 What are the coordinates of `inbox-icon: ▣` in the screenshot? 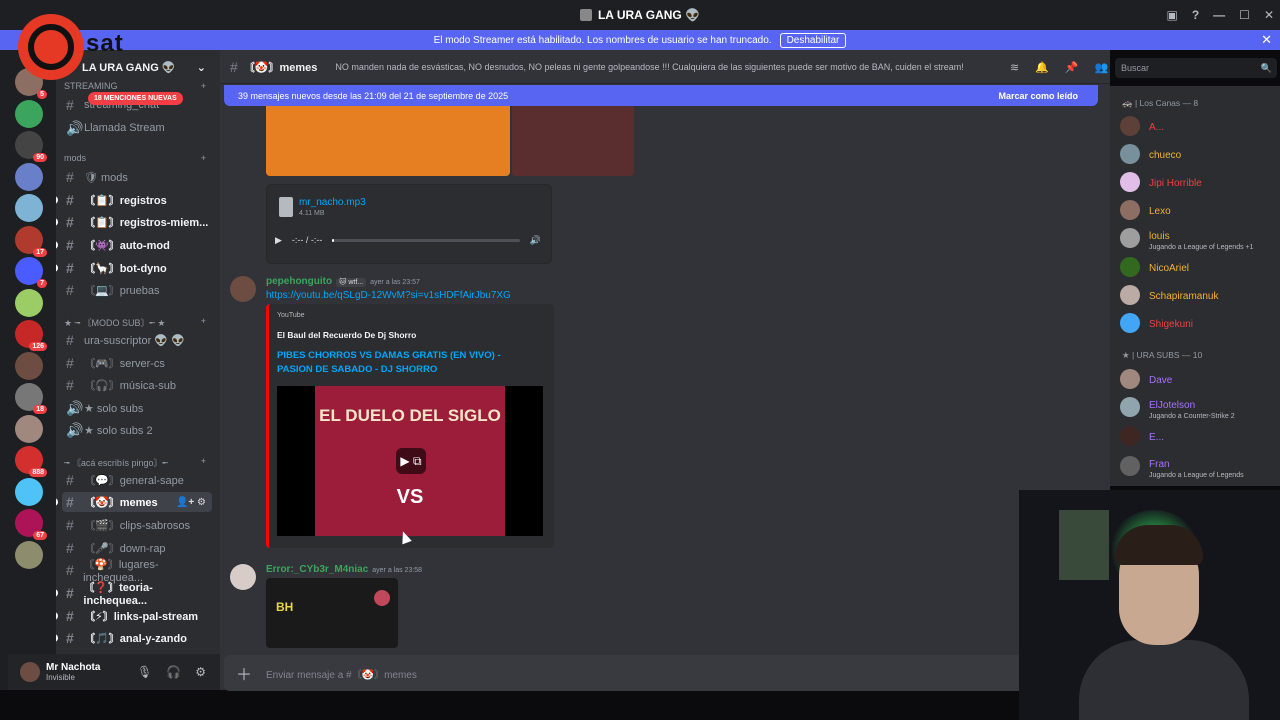 It's located at (1171, 15).